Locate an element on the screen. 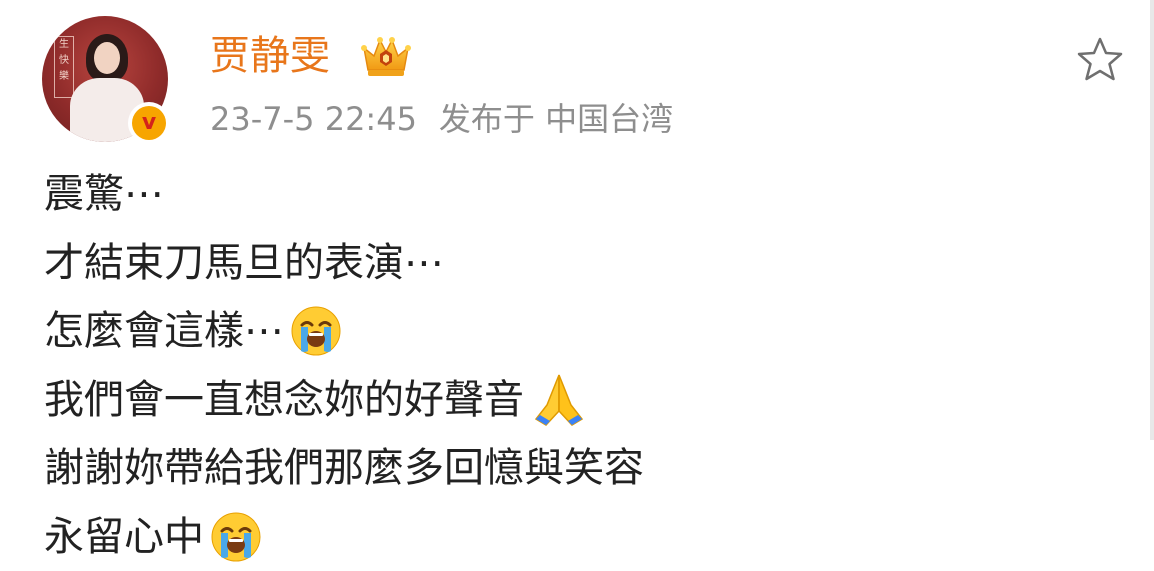 This screenshot has height=571, width=1154. content-line-text: 我們會一直想念妳的好聲音 is located at coordinates (284, 400).